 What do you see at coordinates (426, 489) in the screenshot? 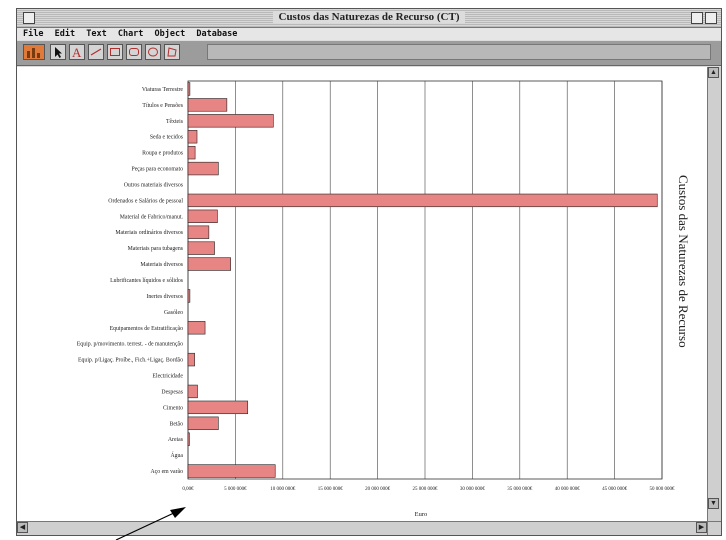
I see `x-tick-label: 25 000 000€` at bounding box center [426, 489].